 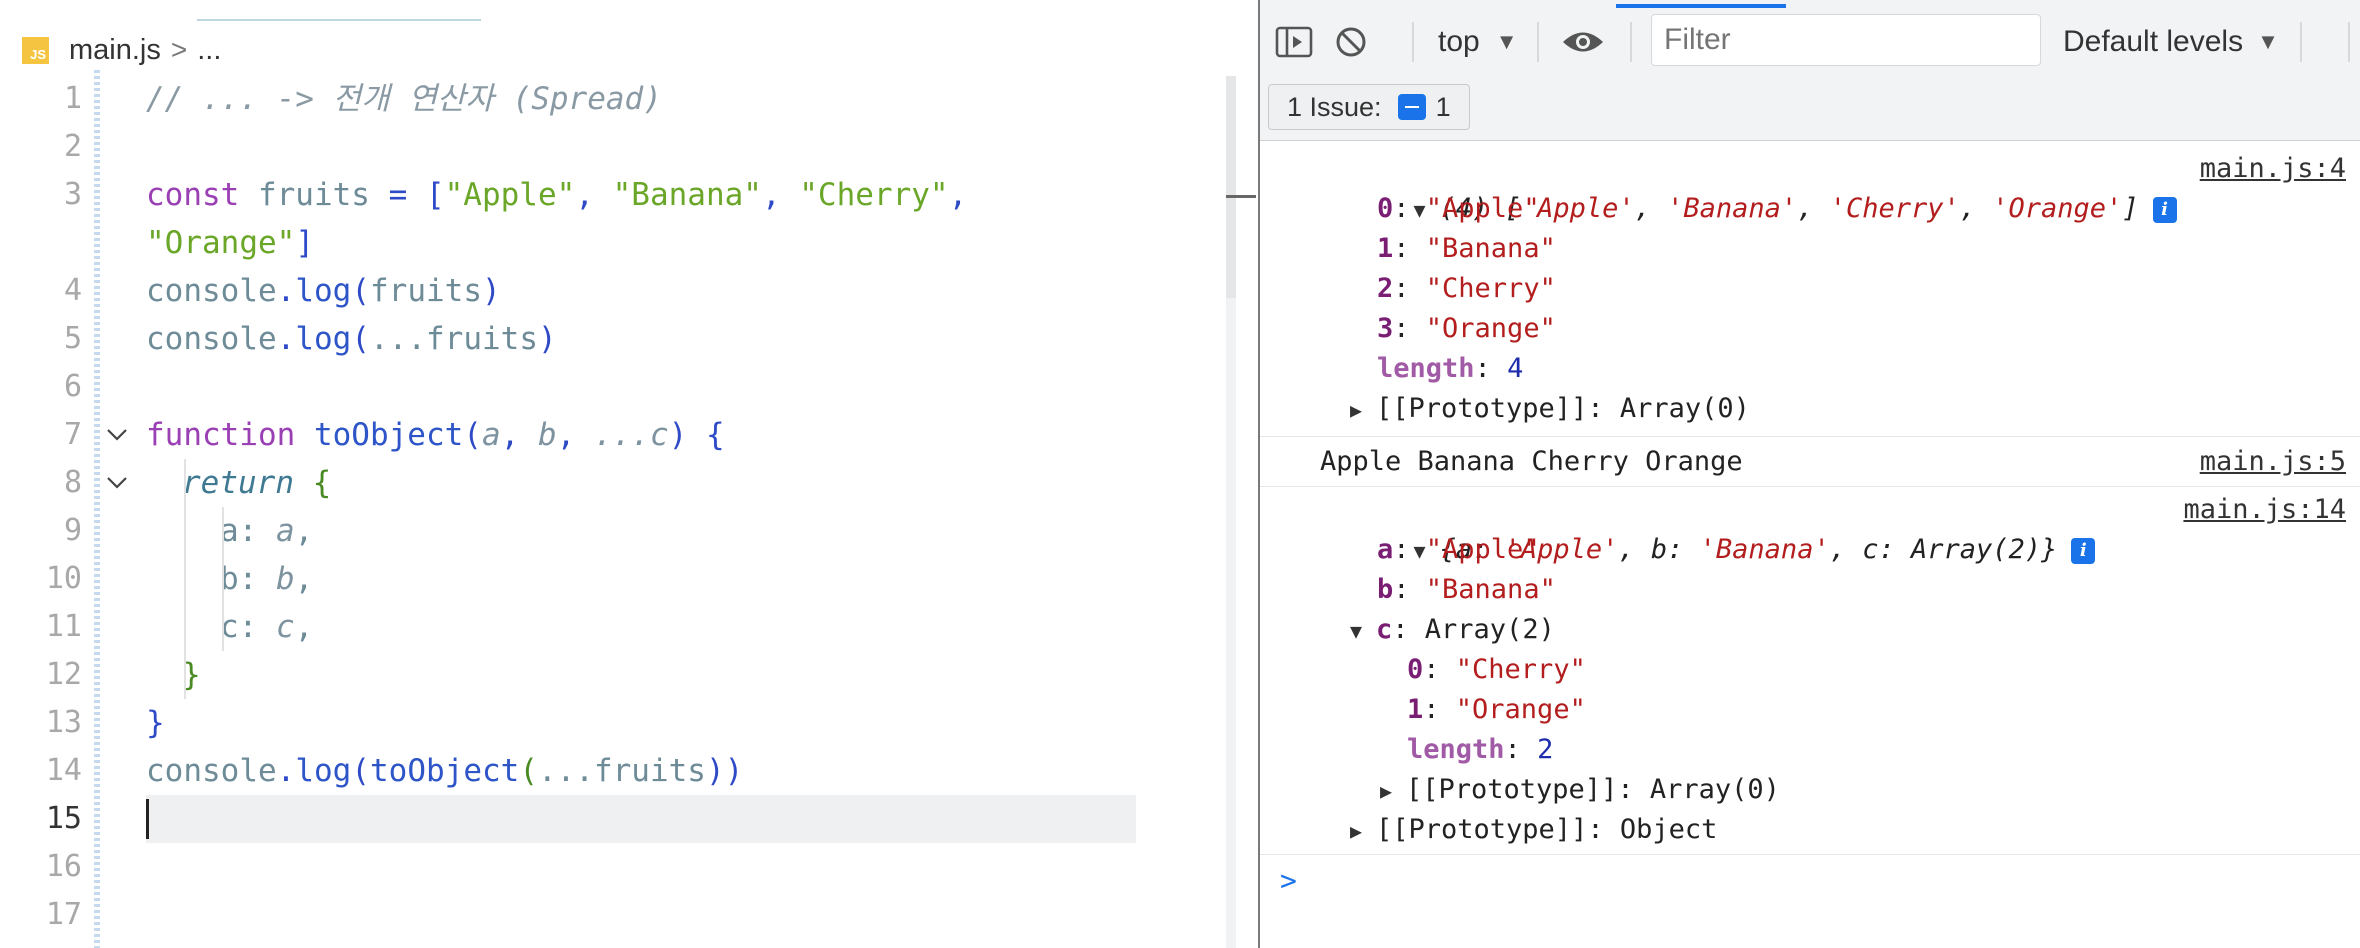 I want to click on property-value: "Orange", so click(x=1520, y=709).